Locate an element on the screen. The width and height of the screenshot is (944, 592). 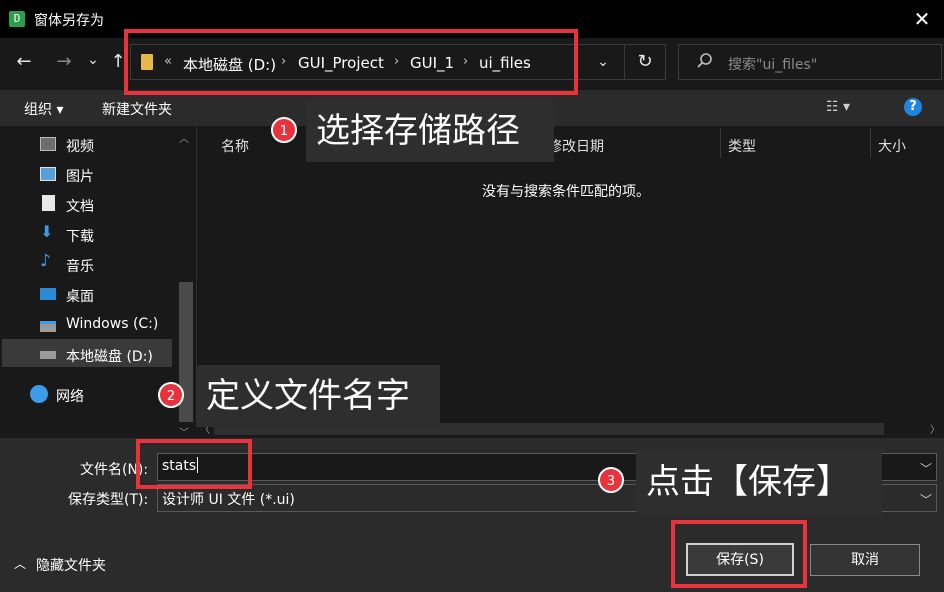
annotation-callout-1: 选择存储路径 is located at coordinates (430, 131).